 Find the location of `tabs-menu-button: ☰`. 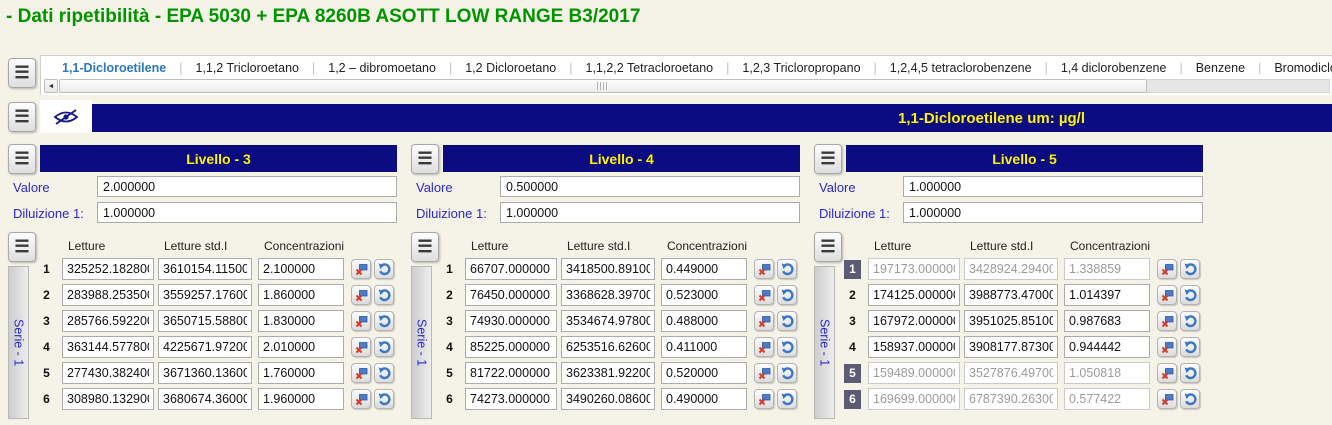

tabs-menu-button: ☰ is located at coordinates (22, 73).